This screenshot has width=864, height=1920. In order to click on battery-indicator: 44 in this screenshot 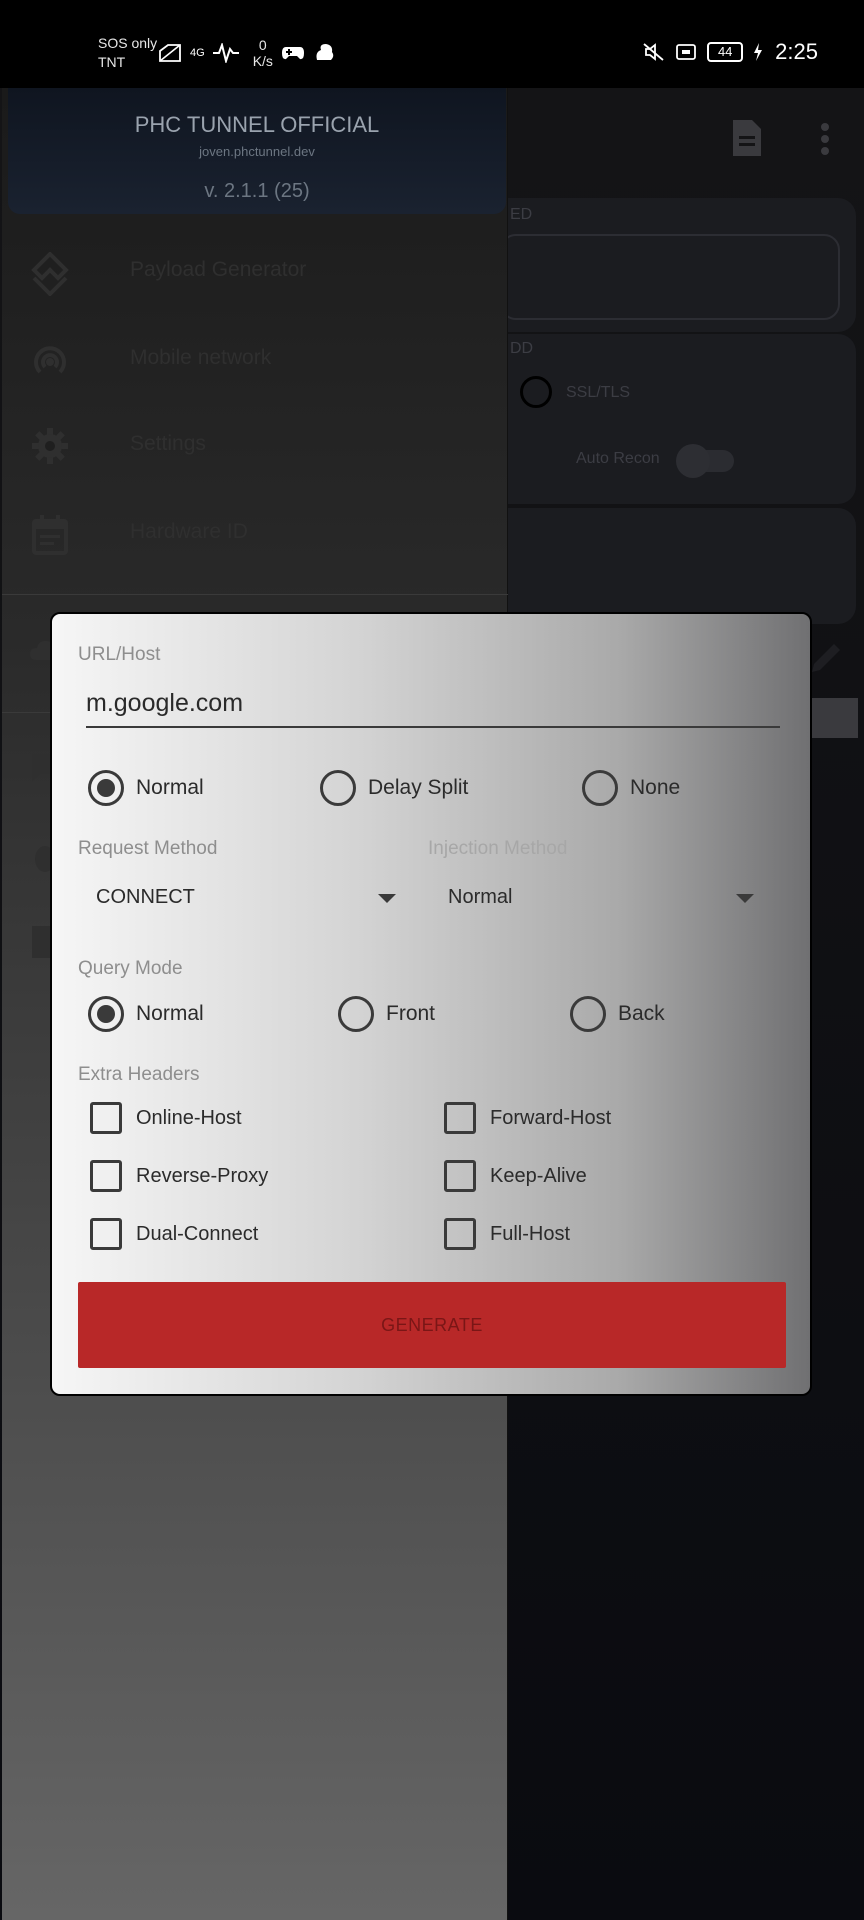, I will do `click(725, 52)`.